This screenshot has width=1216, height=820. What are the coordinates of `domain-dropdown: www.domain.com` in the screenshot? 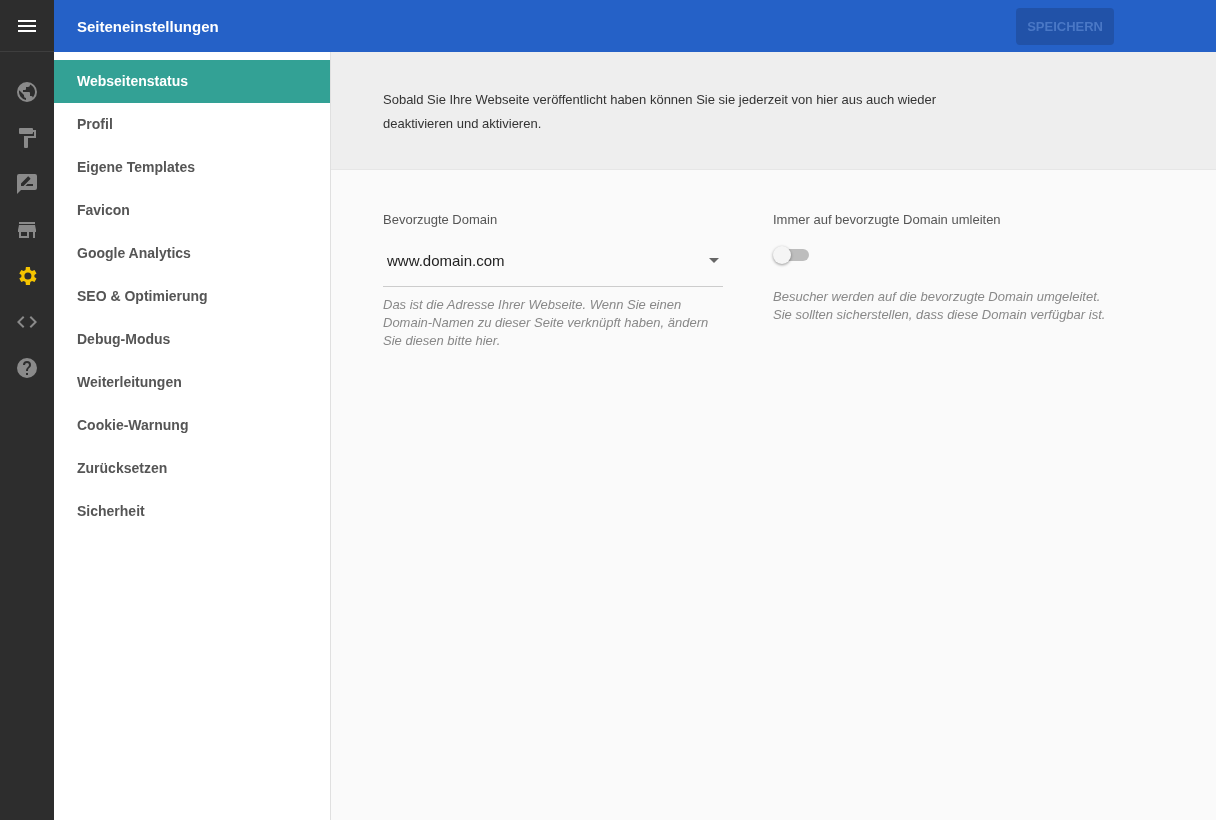 It's located at (553, 266).